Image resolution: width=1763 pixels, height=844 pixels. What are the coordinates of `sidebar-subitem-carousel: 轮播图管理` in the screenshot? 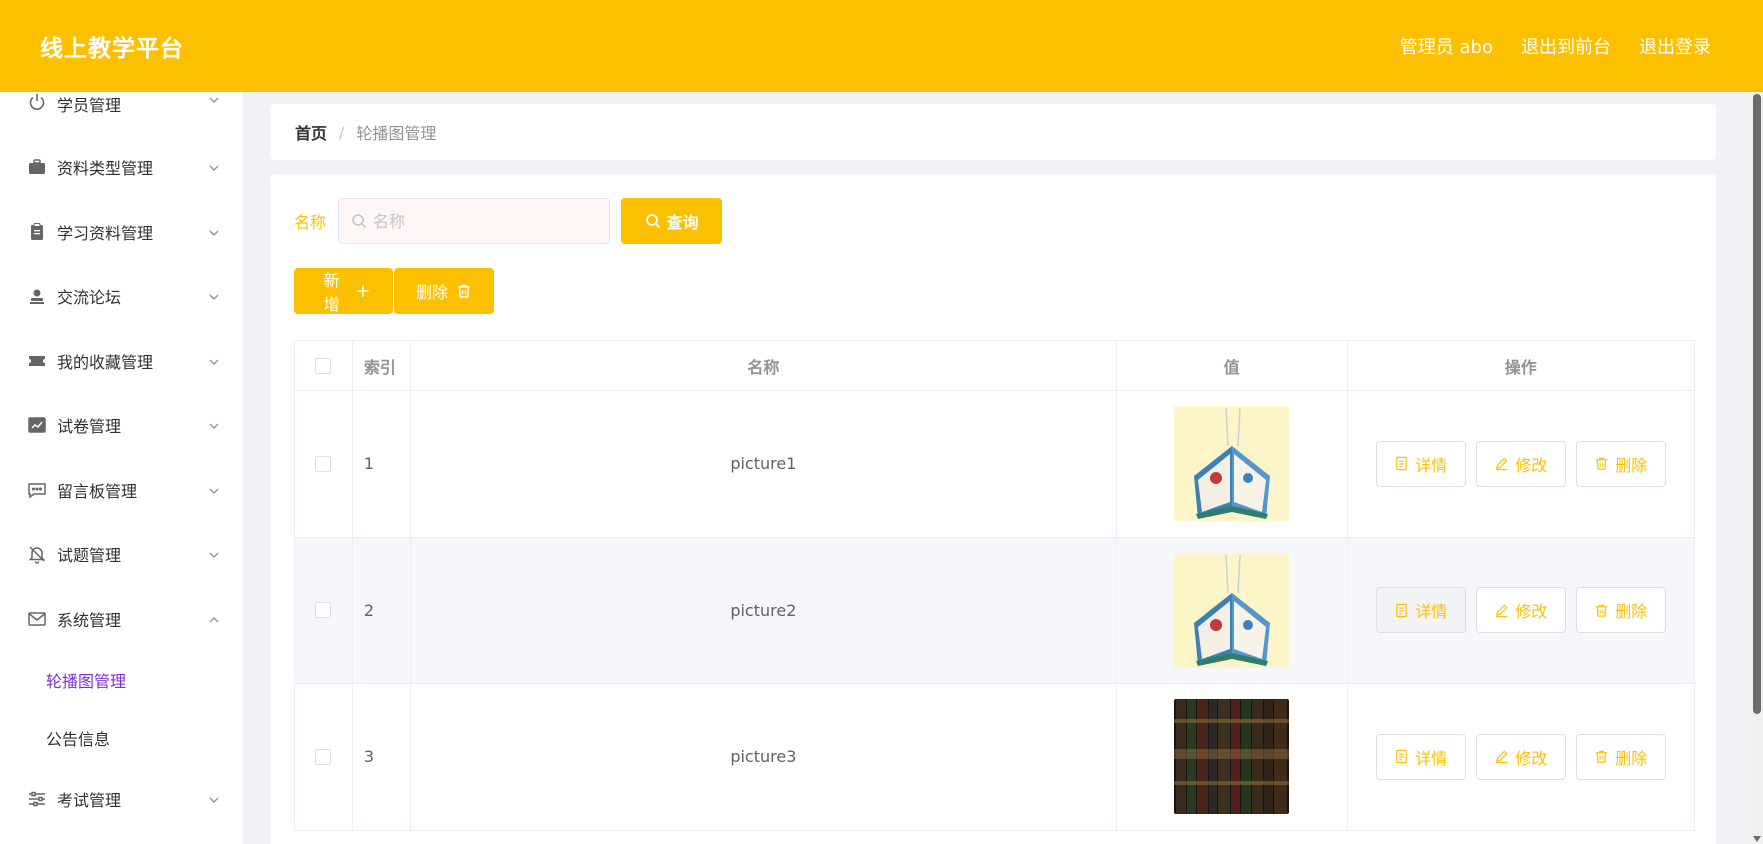 It's located at (121, 680).